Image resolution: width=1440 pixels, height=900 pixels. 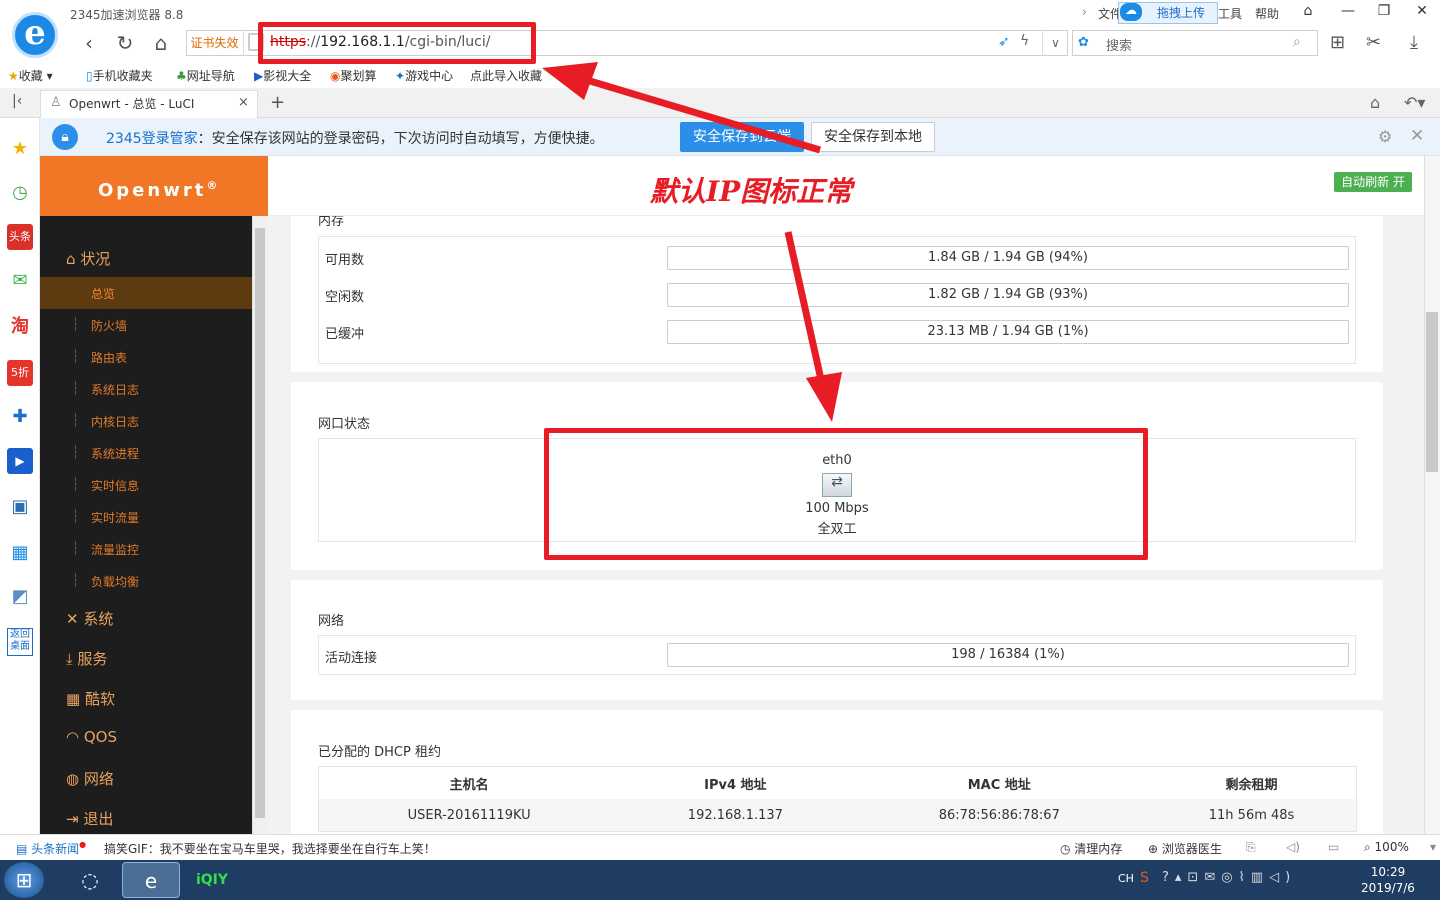 I want to click on menu-network: ◍ 网络, so click(x=90, y=778).